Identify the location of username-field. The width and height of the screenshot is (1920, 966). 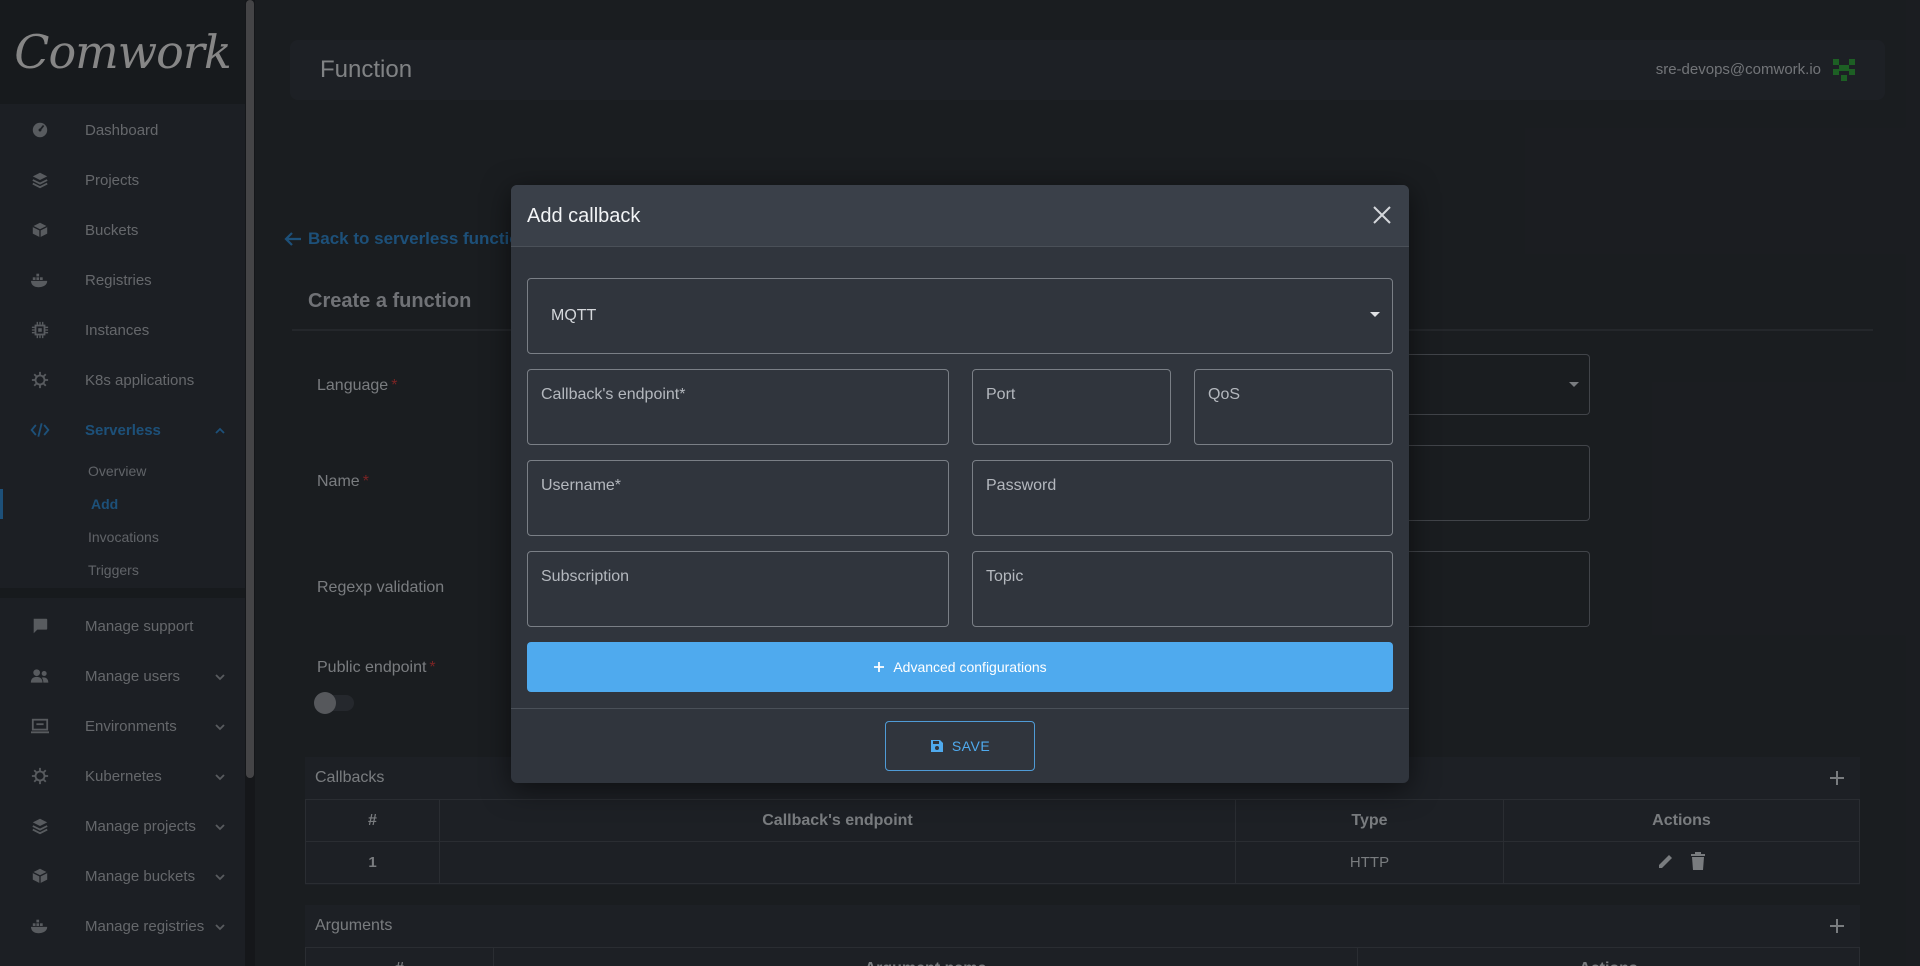
(738, 498).